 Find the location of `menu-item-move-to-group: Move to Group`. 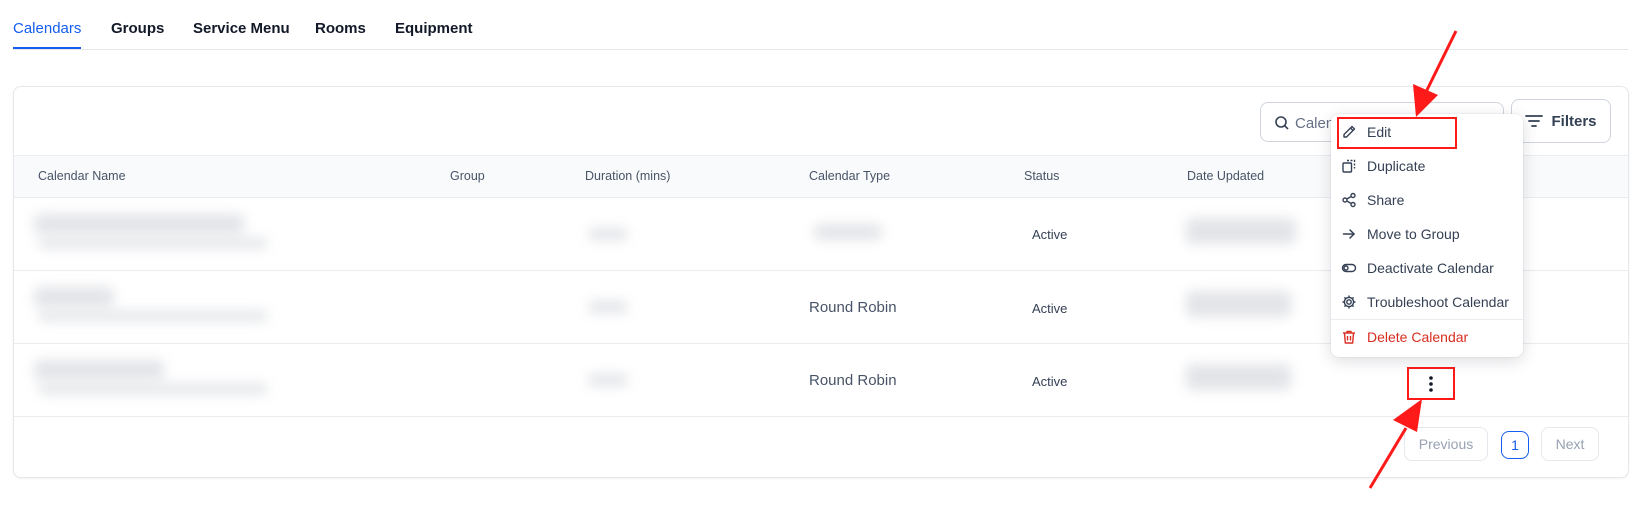

menu-item-move-to-group: Move to Group is located at coordinates (1427, 234).